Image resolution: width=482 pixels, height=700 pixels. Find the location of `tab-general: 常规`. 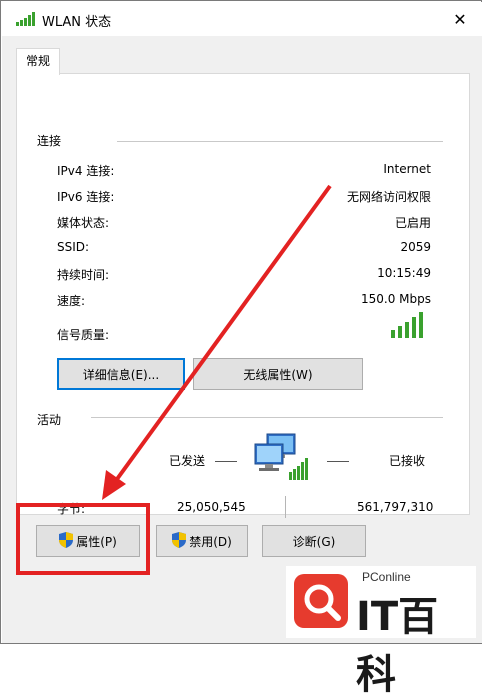

tab-general: 常规 is located at coordinates (38, 61).